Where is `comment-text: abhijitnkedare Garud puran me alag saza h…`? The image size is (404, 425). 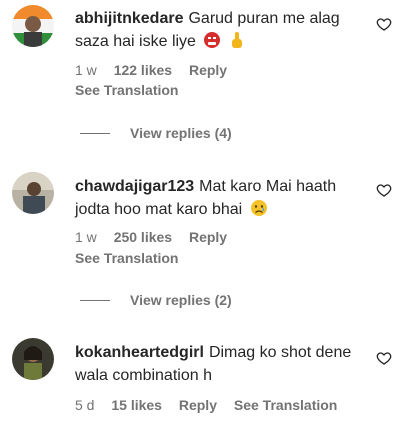
comment-text: abhijitnkedare Garud puran me alag saza h… is located at coordinates (217, 31).